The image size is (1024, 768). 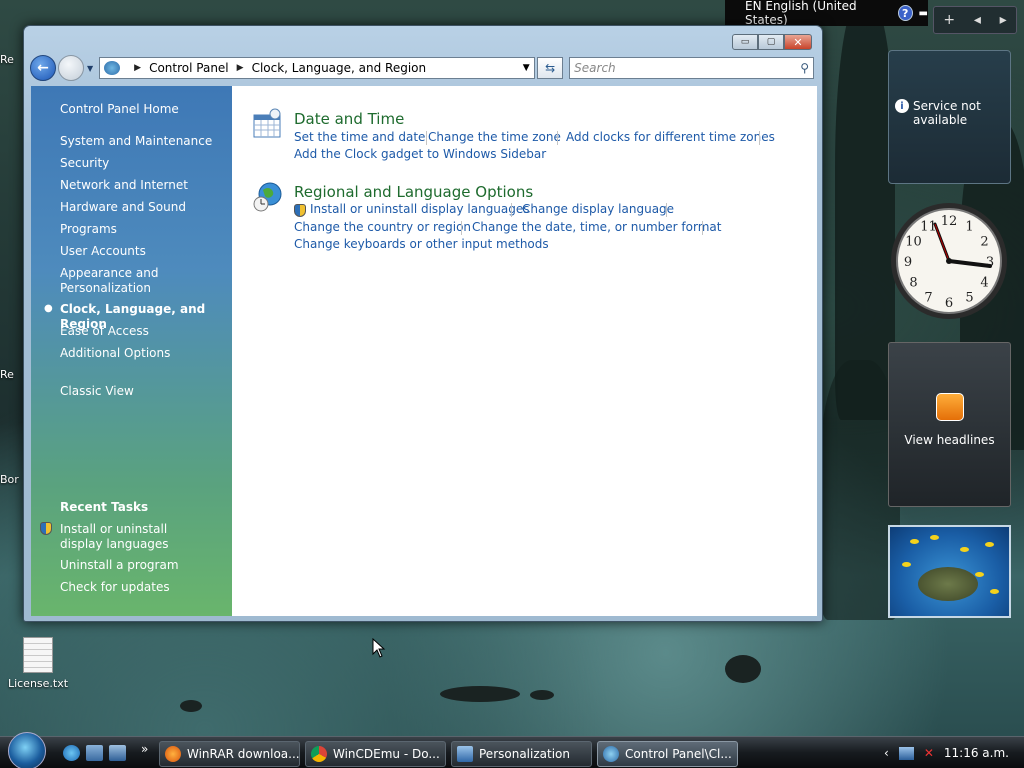 I want to click on analog-clock: 12 1234567891011, so click(x=949, y=261).